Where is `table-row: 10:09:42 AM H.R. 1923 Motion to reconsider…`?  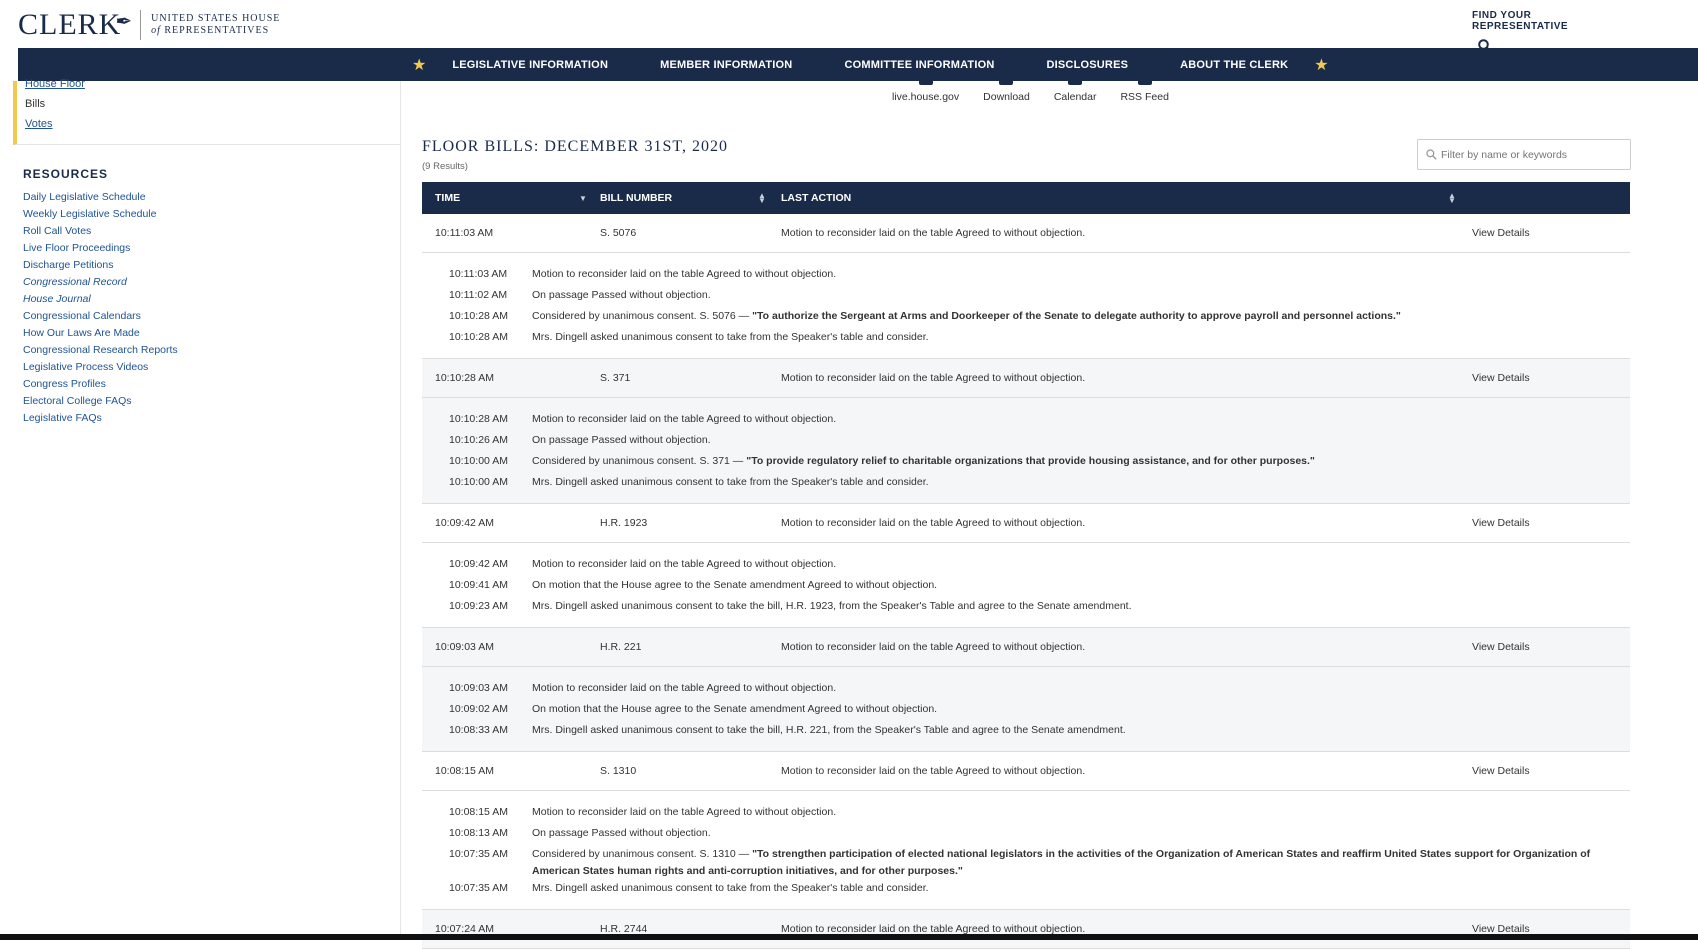
table-row: 10:09:42 AM H.R. 1923 Motion to reconsider… is located at coordinates (1026, 523).